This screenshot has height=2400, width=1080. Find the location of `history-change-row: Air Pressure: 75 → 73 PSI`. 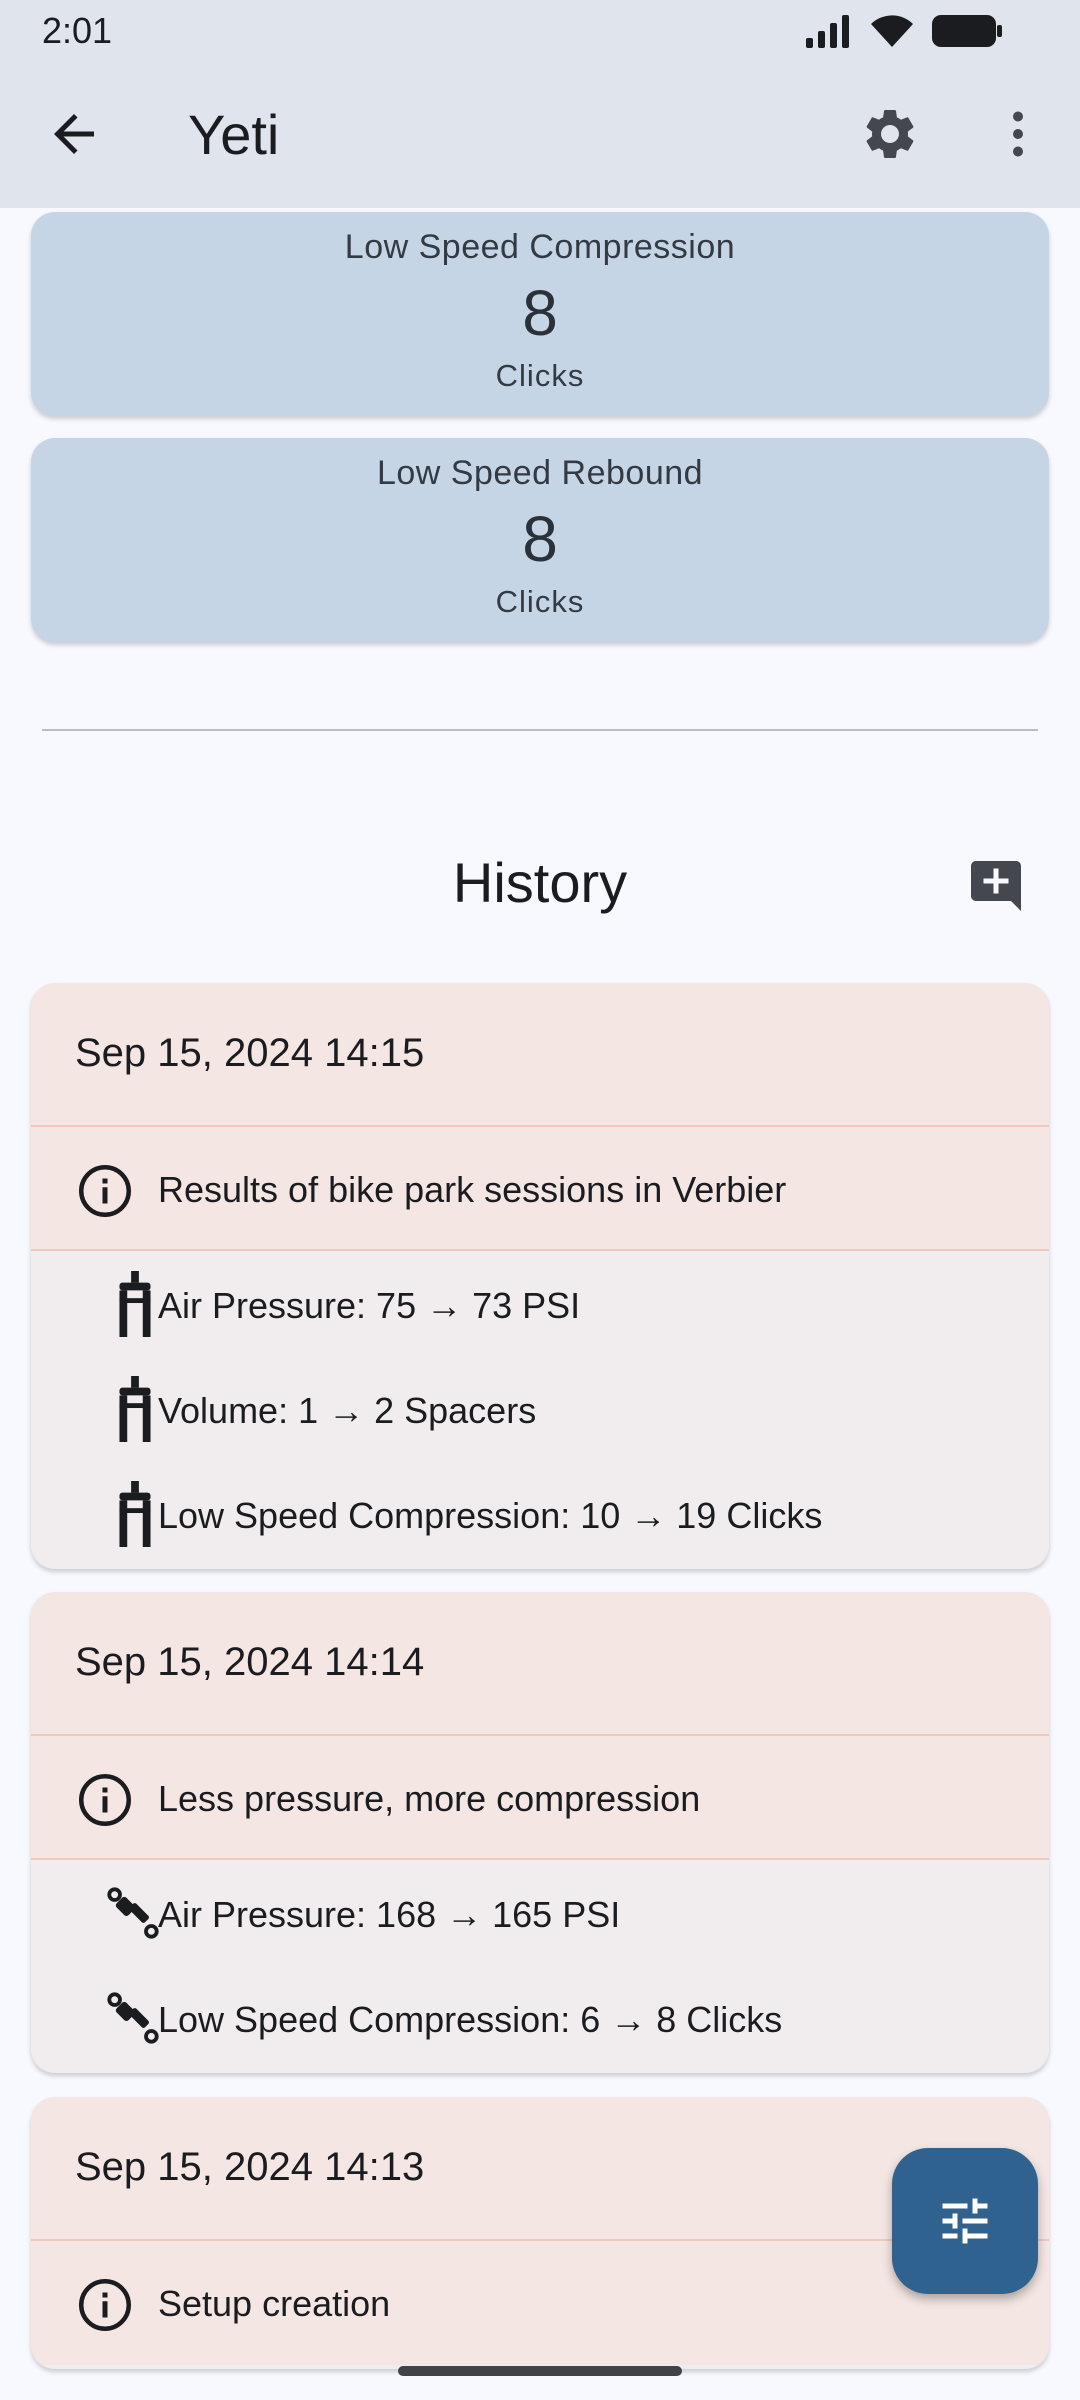

history-change-row: Air Pressure: 75 → 73 PSI is located at coordinates (540, 1303).